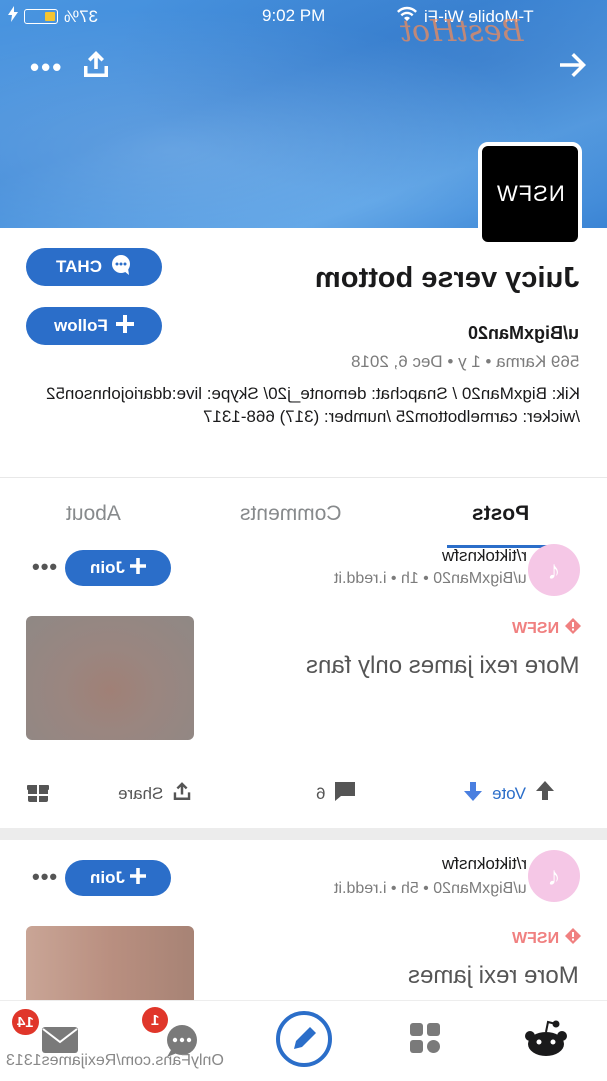  Describe the element at coordinates (303, 834) in the screenshot. I see `post-separator` at that location.